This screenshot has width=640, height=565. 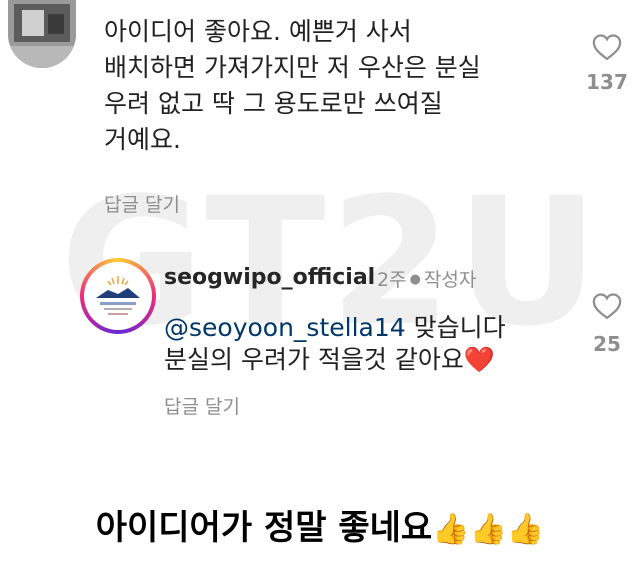 I want to click on comment-meta: 2주 ● 작성자, so click(x=426, y=278).